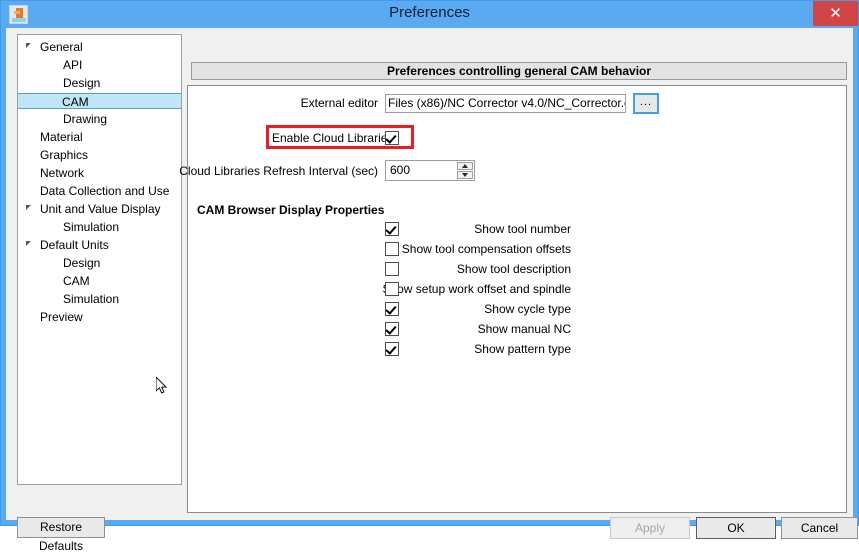  Describe the element at coordinates (384, 250) in the screenshot. I see `option-row: Show tool compensation offsets` at that location.